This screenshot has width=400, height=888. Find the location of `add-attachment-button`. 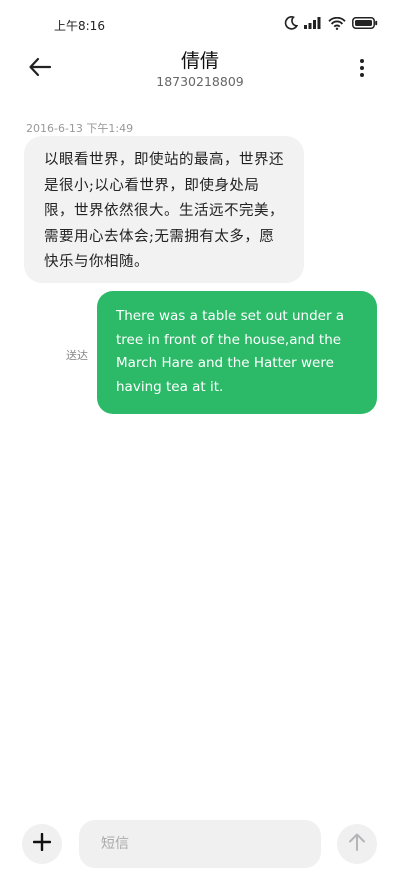

add-attachment-button is located at coordinates (42, 844).